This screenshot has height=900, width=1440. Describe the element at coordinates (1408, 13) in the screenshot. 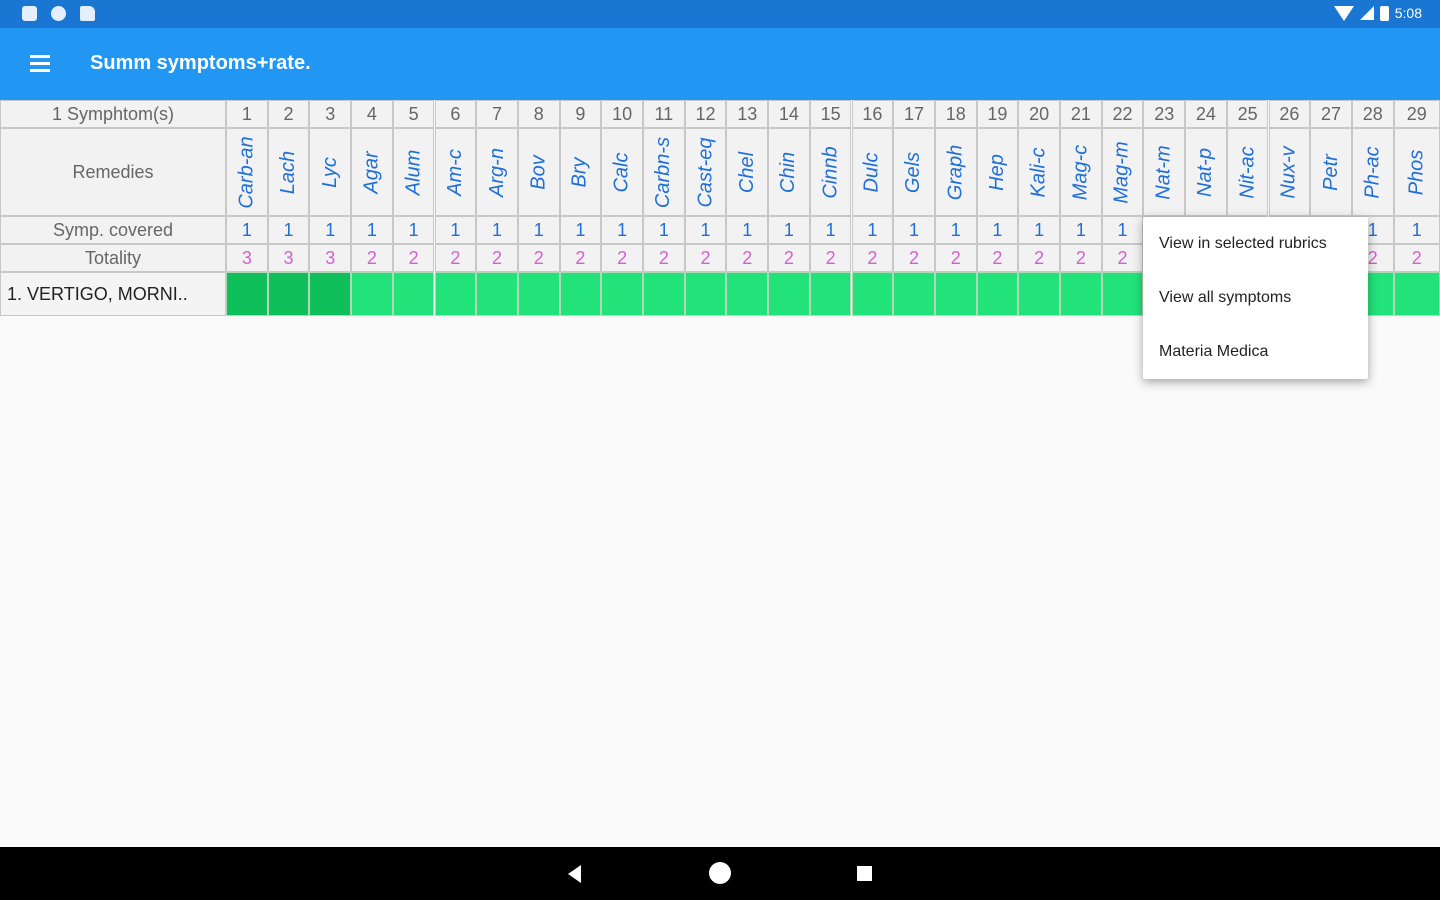

I see `status-time: 5:08` at that location.